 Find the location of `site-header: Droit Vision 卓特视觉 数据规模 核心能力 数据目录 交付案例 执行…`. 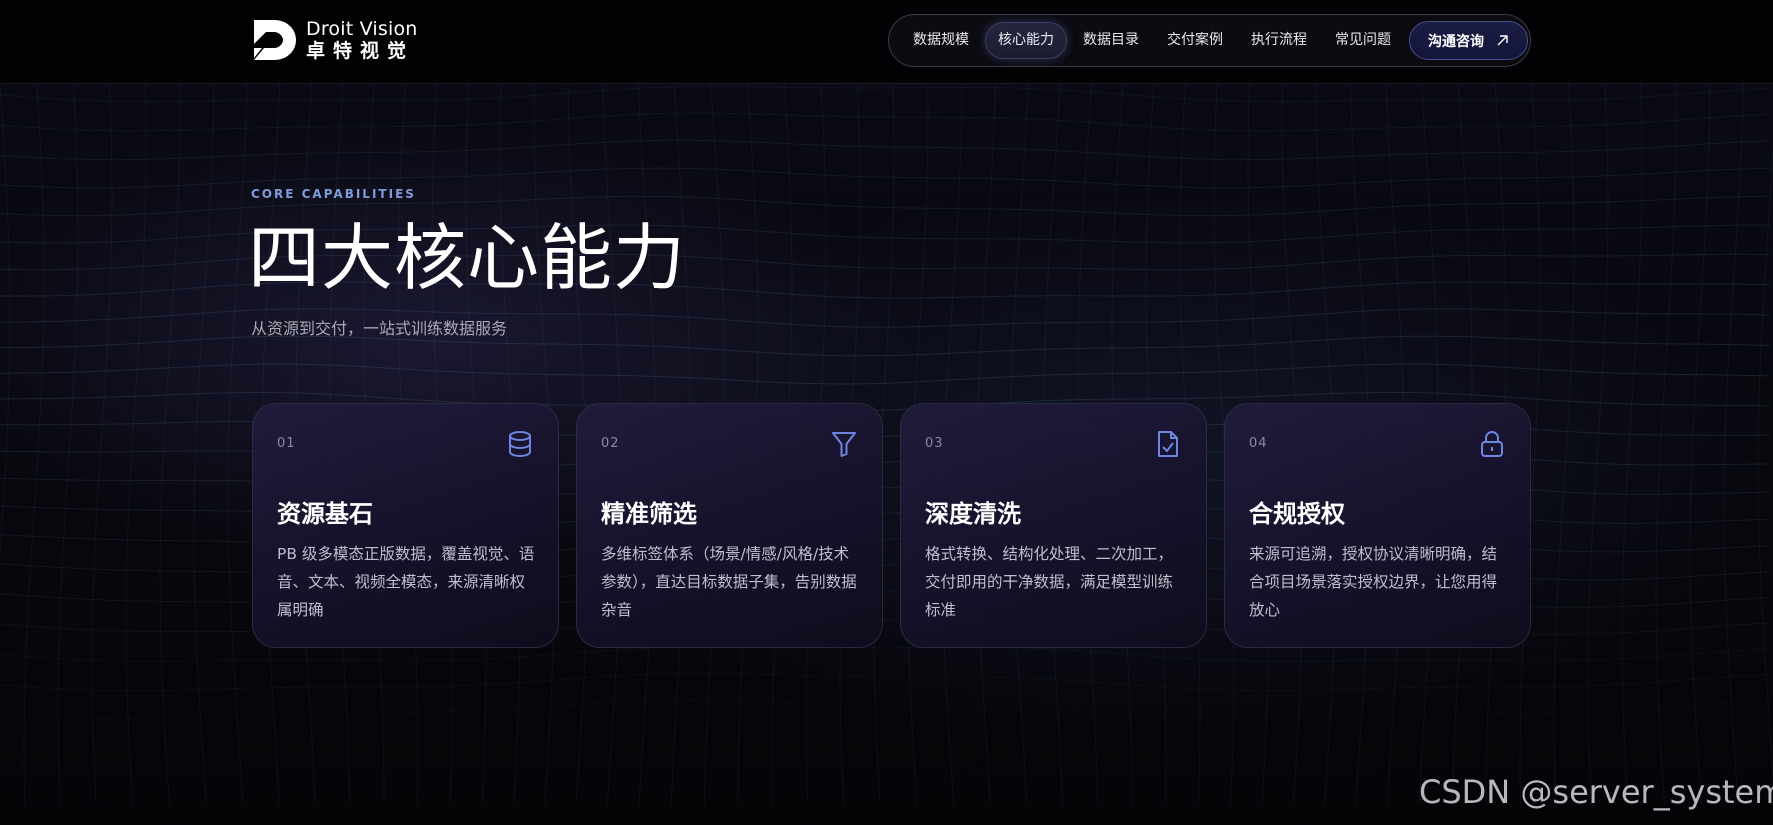

site-header: Droit Vision 卓特视觉 数据规模 核心能力 数据目录 交付案例 执行… is located at coordinates (886, 42).